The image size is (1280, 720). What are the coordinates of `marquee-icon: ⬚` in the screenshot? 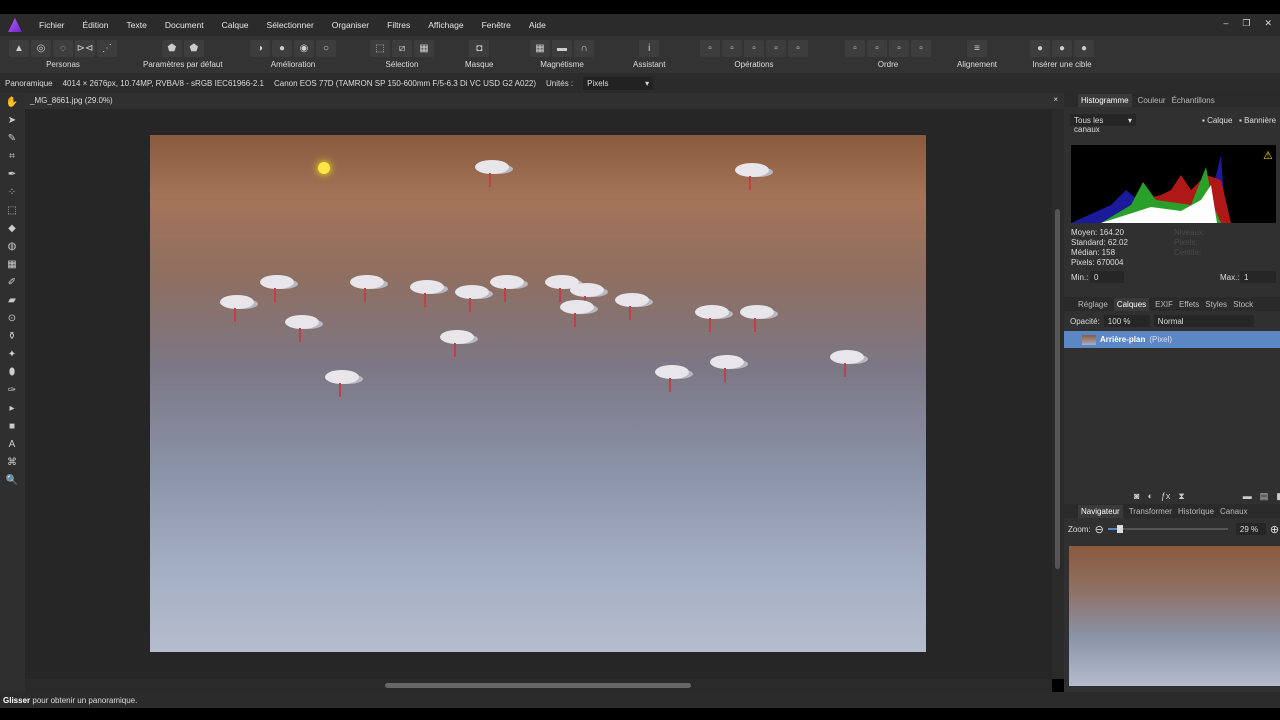 It's located at (380, 48).